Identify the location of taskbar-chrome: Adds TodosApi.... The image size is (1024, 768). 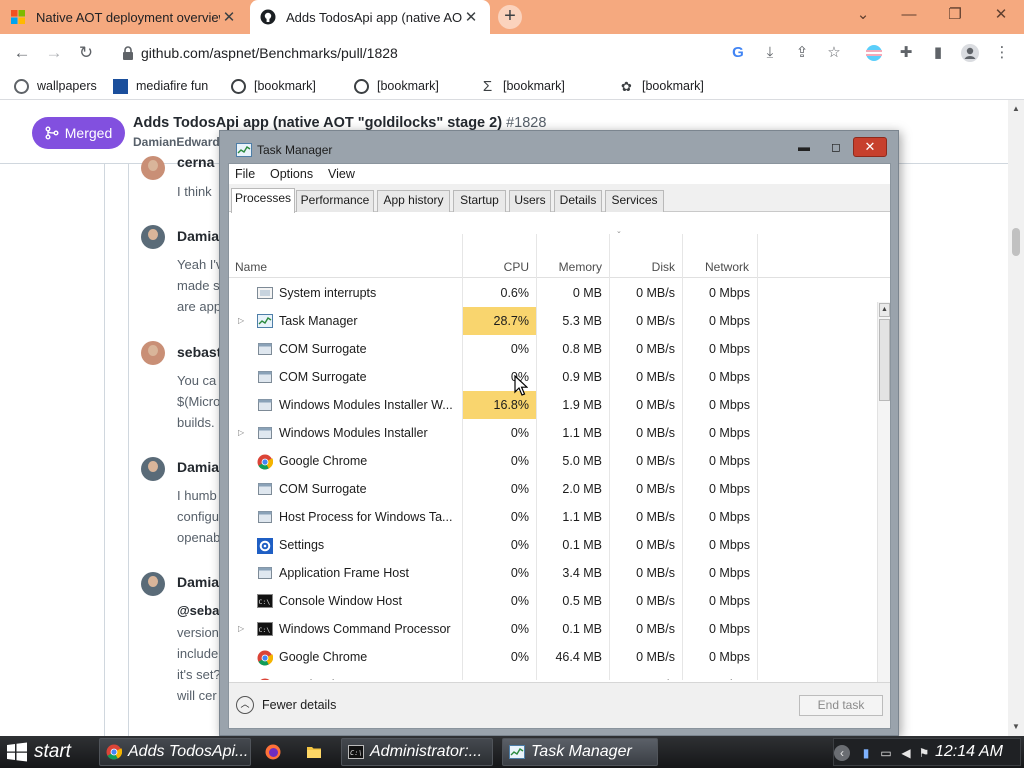
(175, 752).